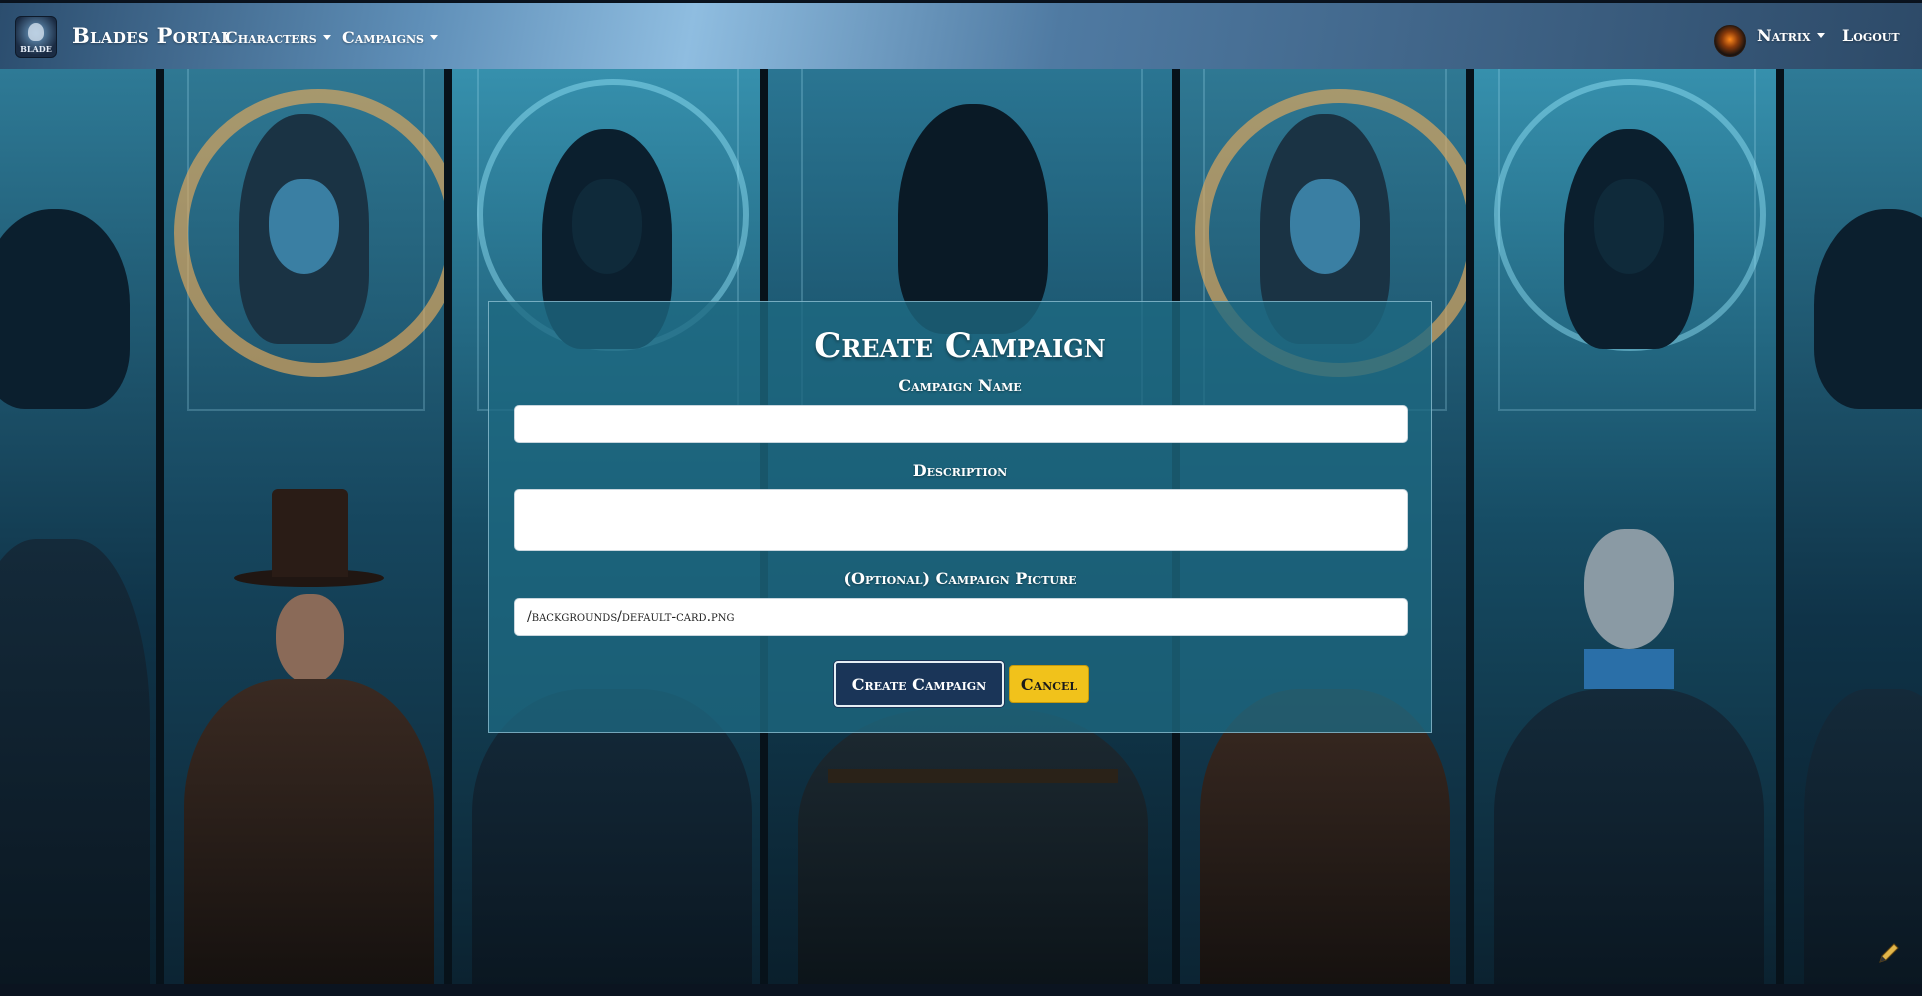 The height and width of the screenshot is (996, 1922). Describe the element at coordinates (960, 578) in the screenshot. I see `campaign-picture-label: (Optional) Campaign Picture` at that location.